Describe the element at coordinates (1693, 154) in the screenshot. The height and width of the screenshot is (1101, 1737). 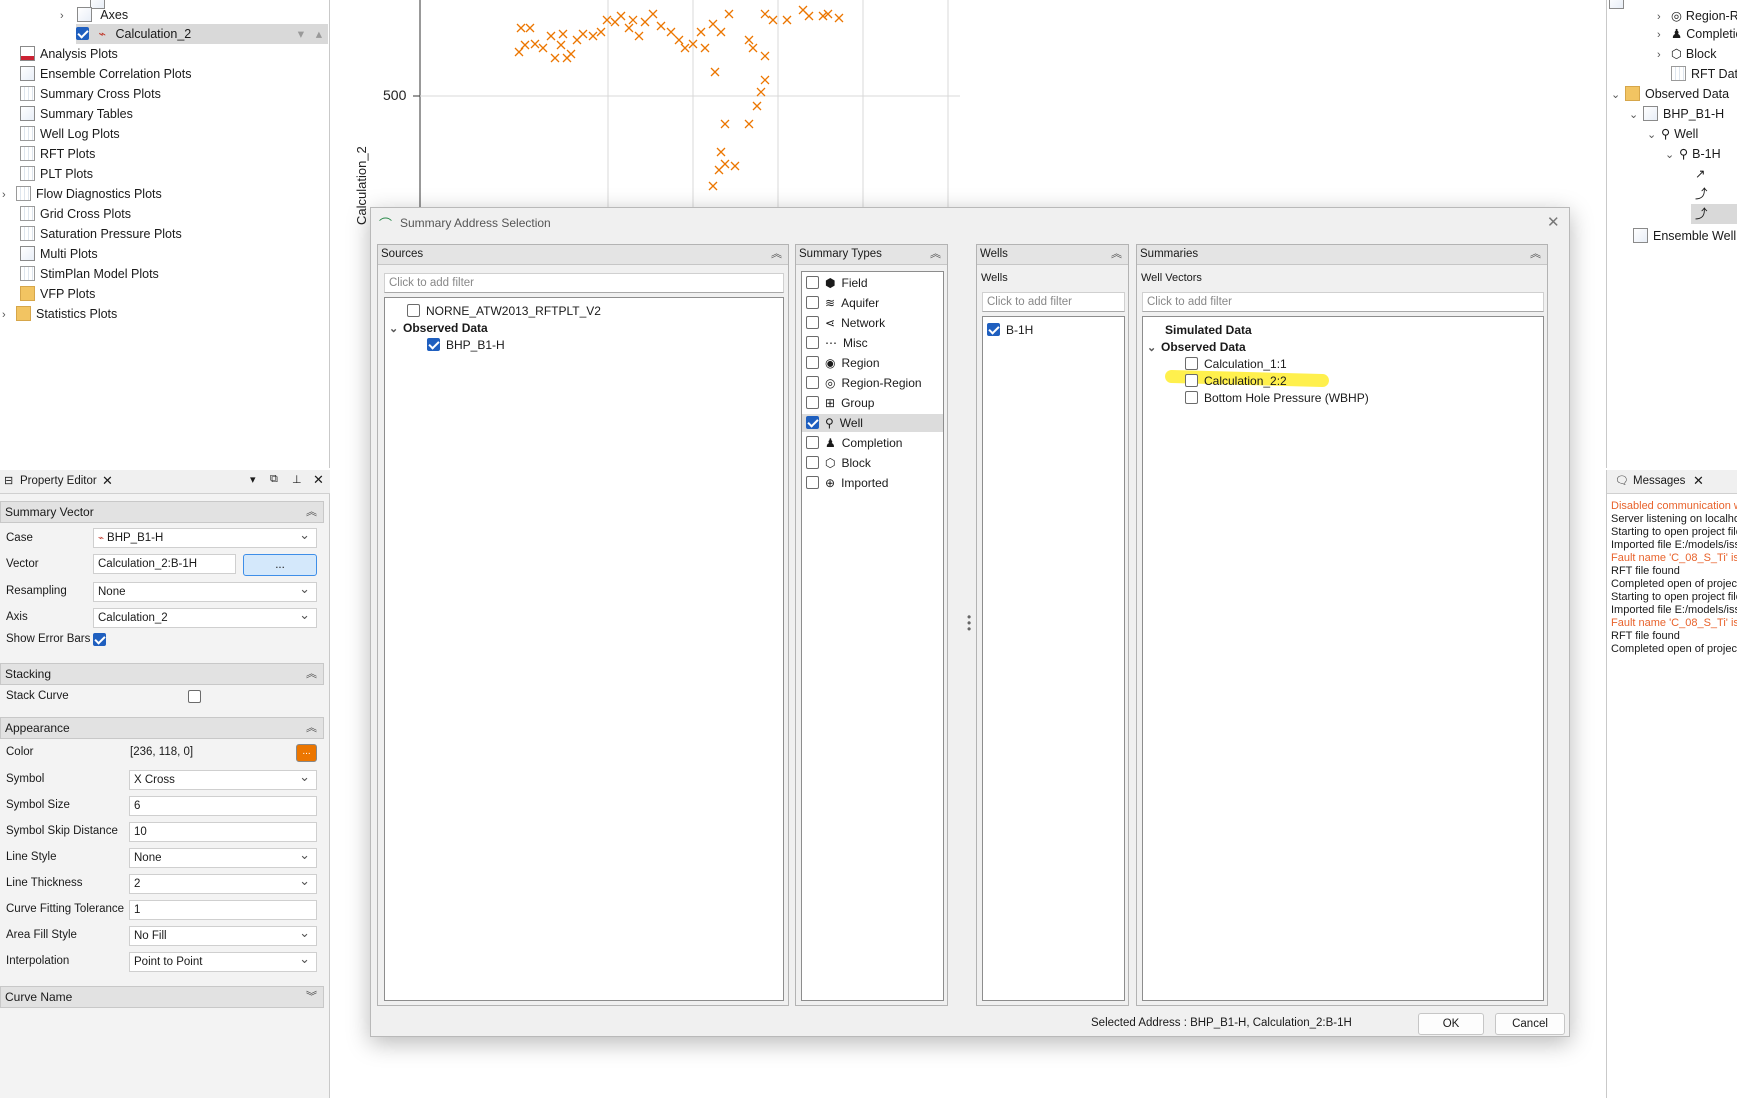
I see `tree-item-b-1h: ⌄ ⚲ B-1H` at that location.